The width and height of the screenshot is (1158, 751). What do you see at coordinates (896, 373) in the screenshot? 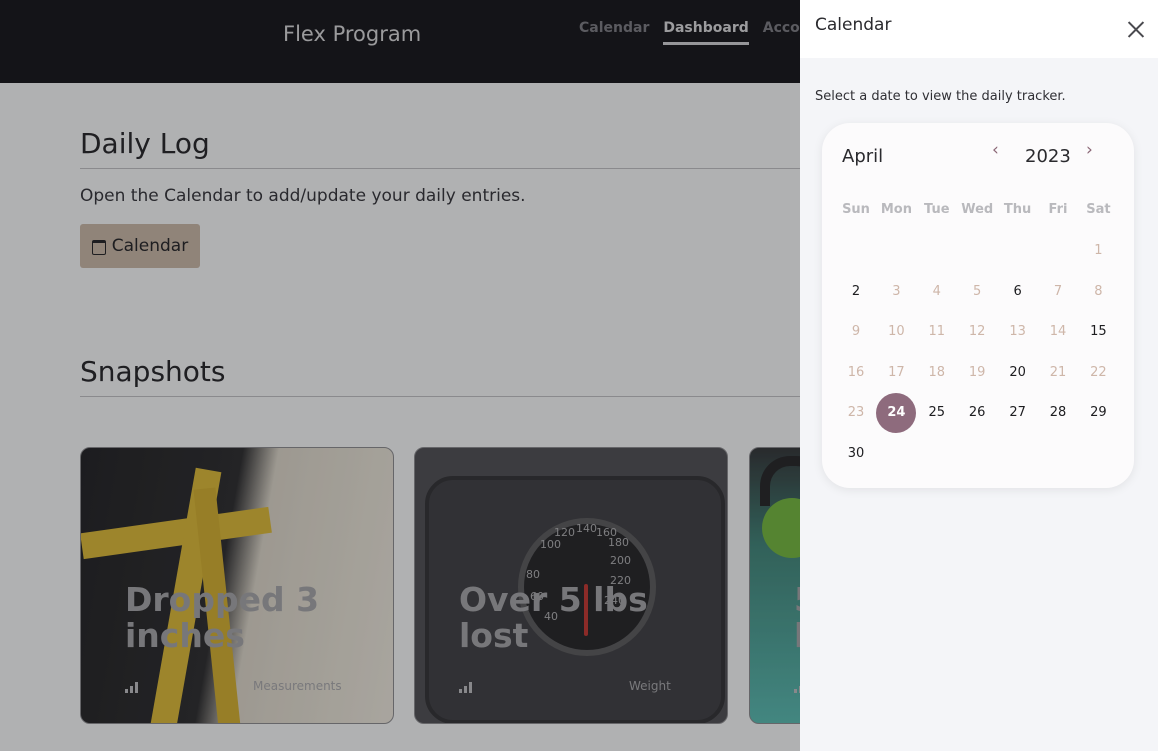
I see `calendar-day: 17` at bounding box center [896, 373].